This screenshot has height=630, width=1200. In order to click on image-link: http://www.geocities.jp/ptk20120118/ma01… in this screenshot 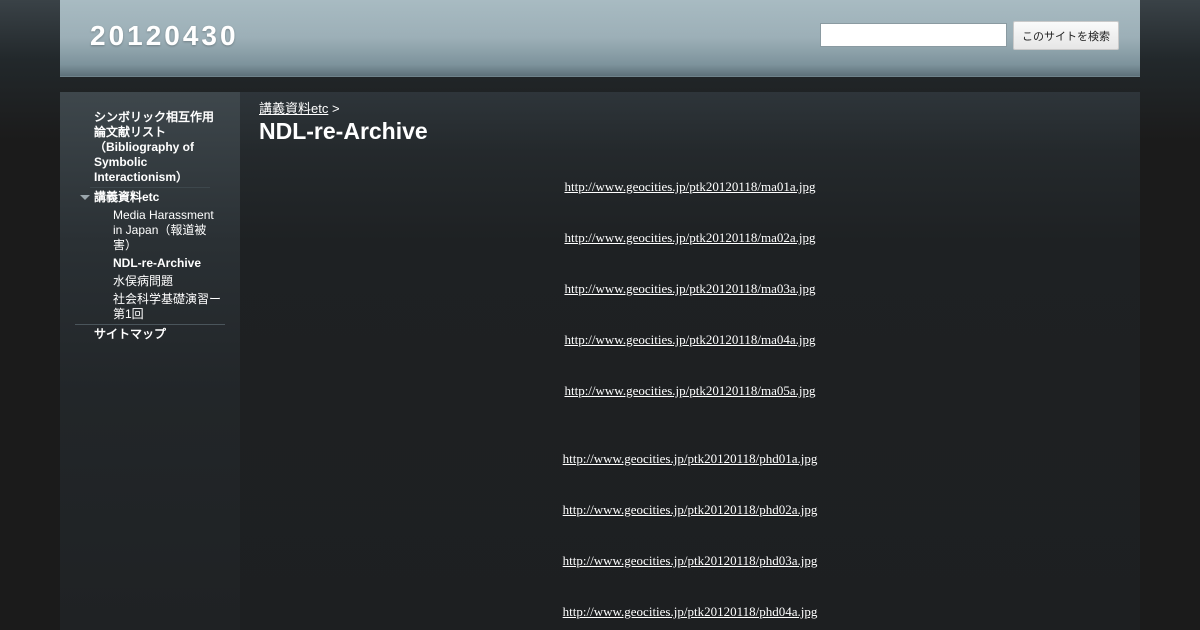, I will do `click(689, 186)`.